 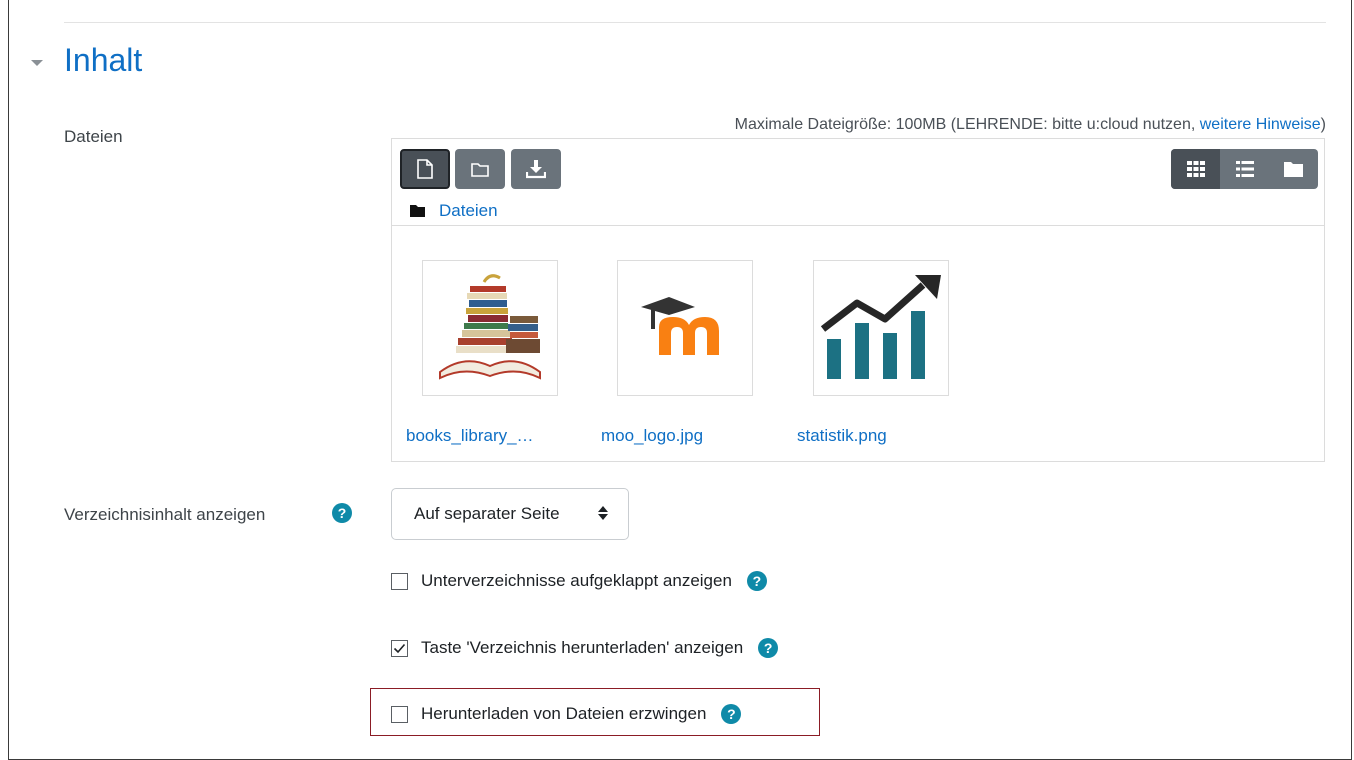 I want to click on view-switcher, so click(x=1244, y=169).